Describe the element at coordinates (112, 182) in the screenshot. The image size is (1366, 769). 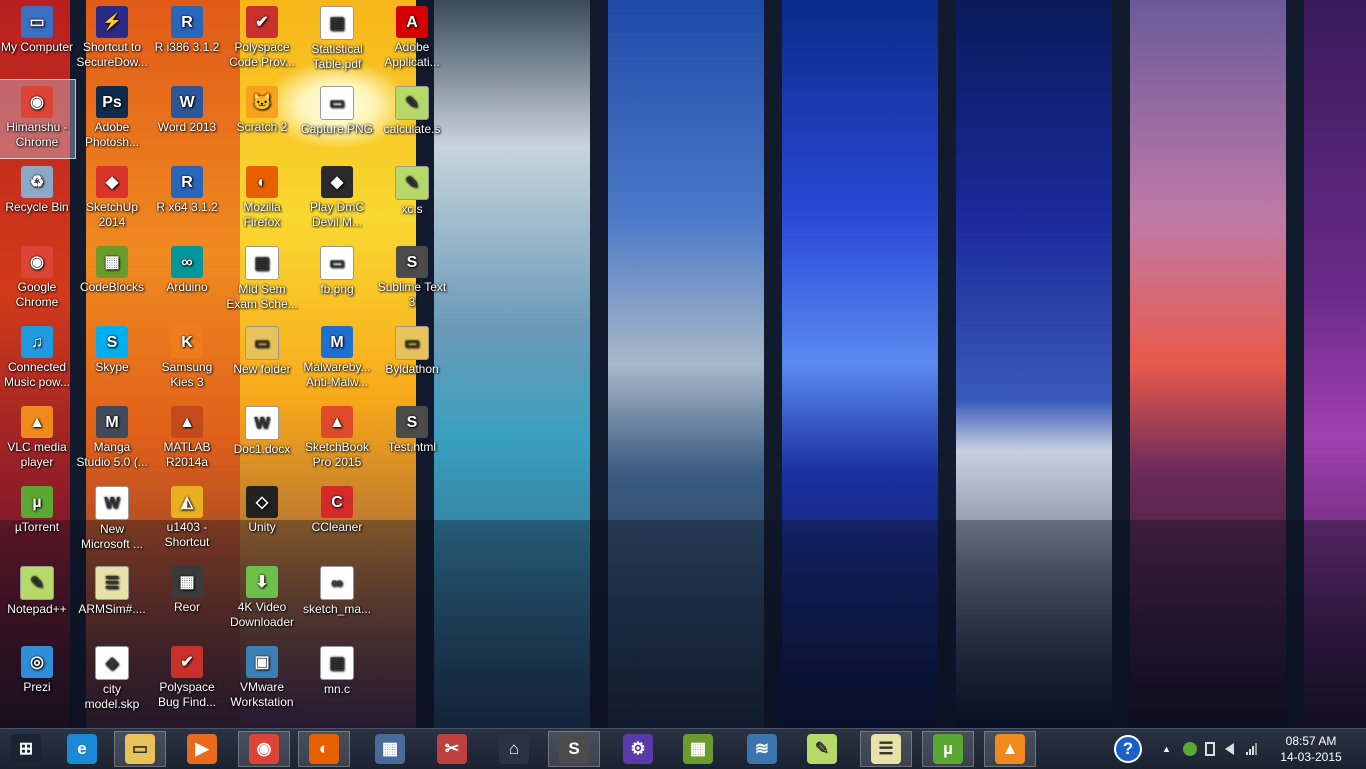
I see `sketchup-icon: ◆` at that location.